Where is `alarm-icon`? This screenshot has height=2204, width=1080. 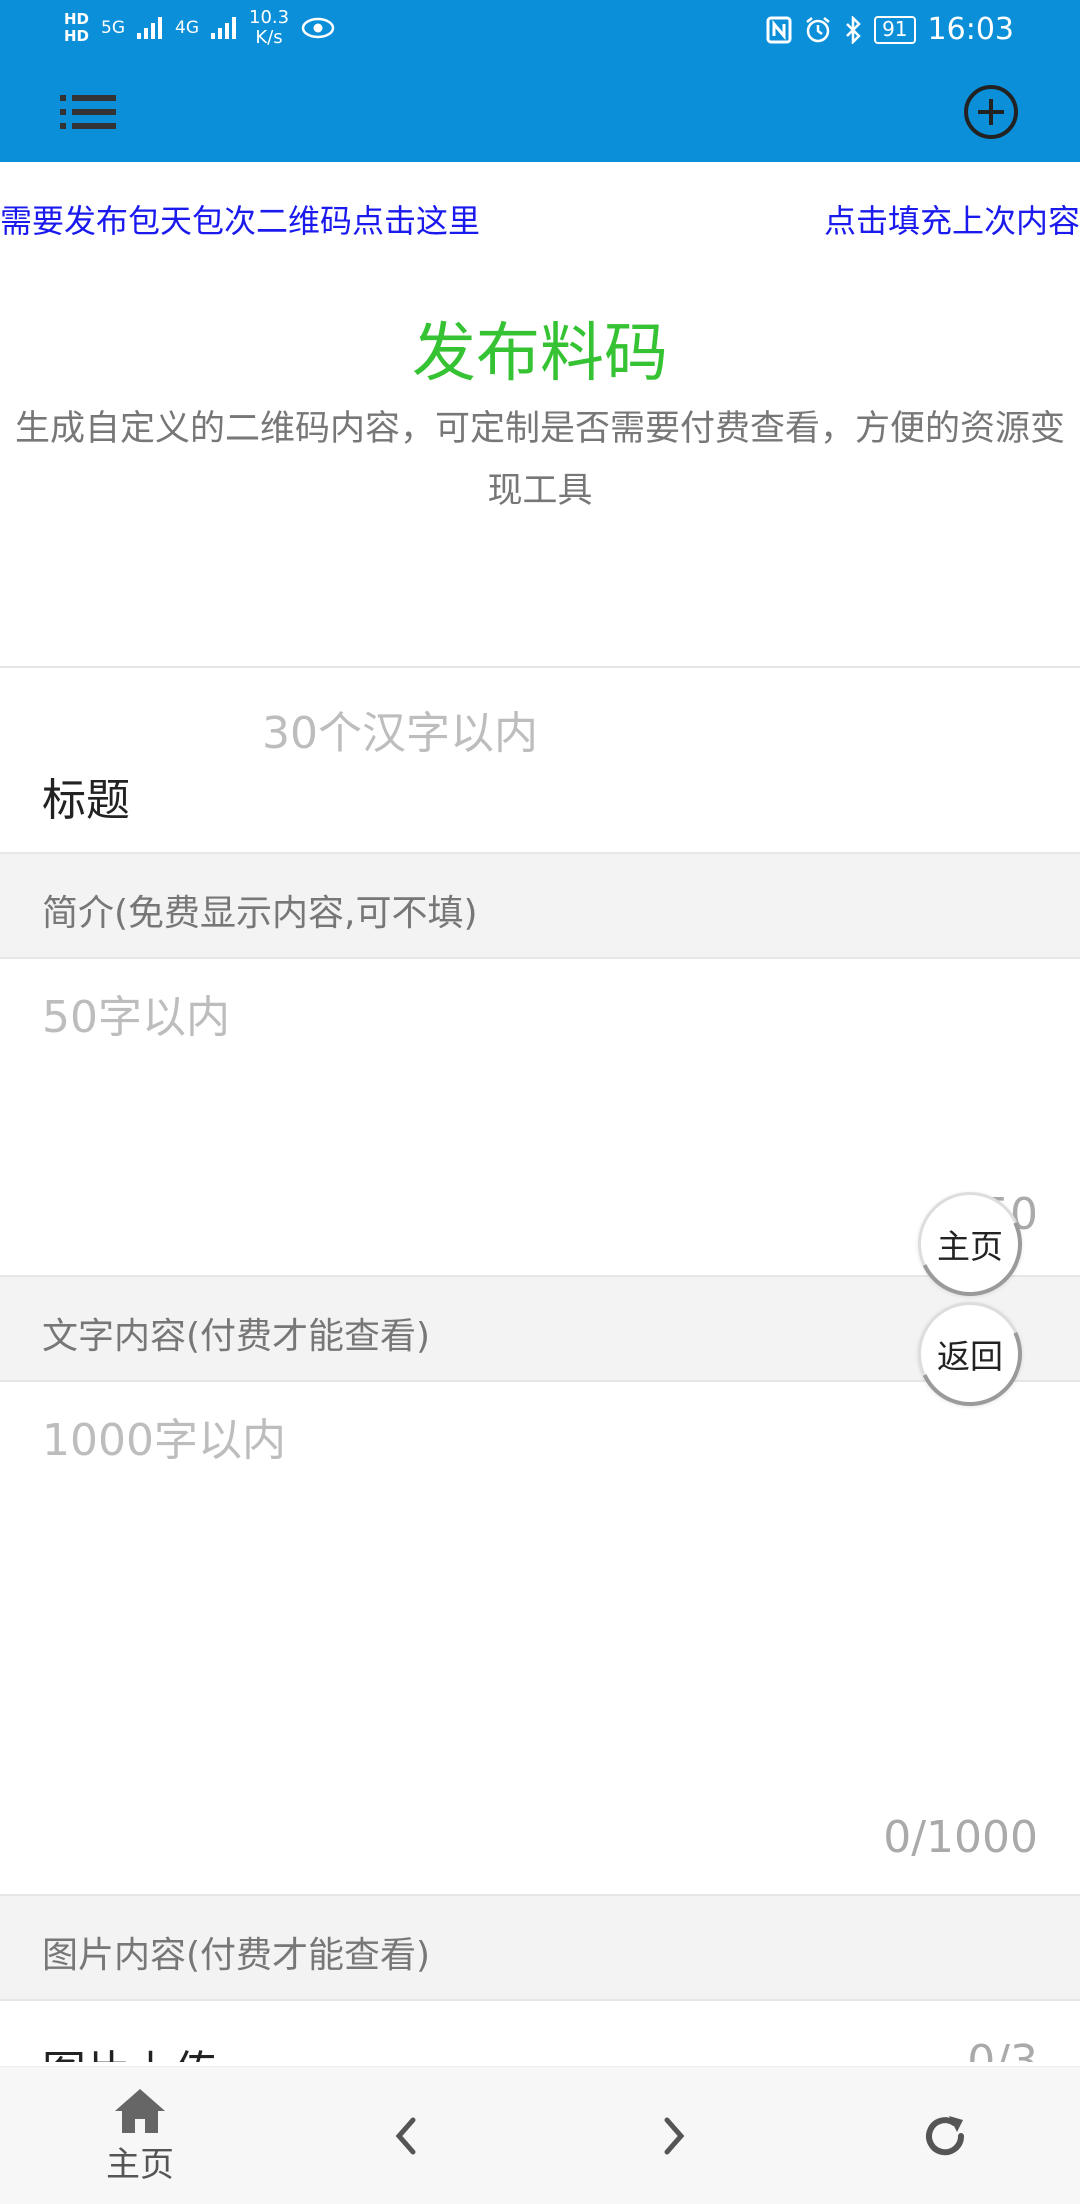
alarm-icon is located at coordinates (818, 29).